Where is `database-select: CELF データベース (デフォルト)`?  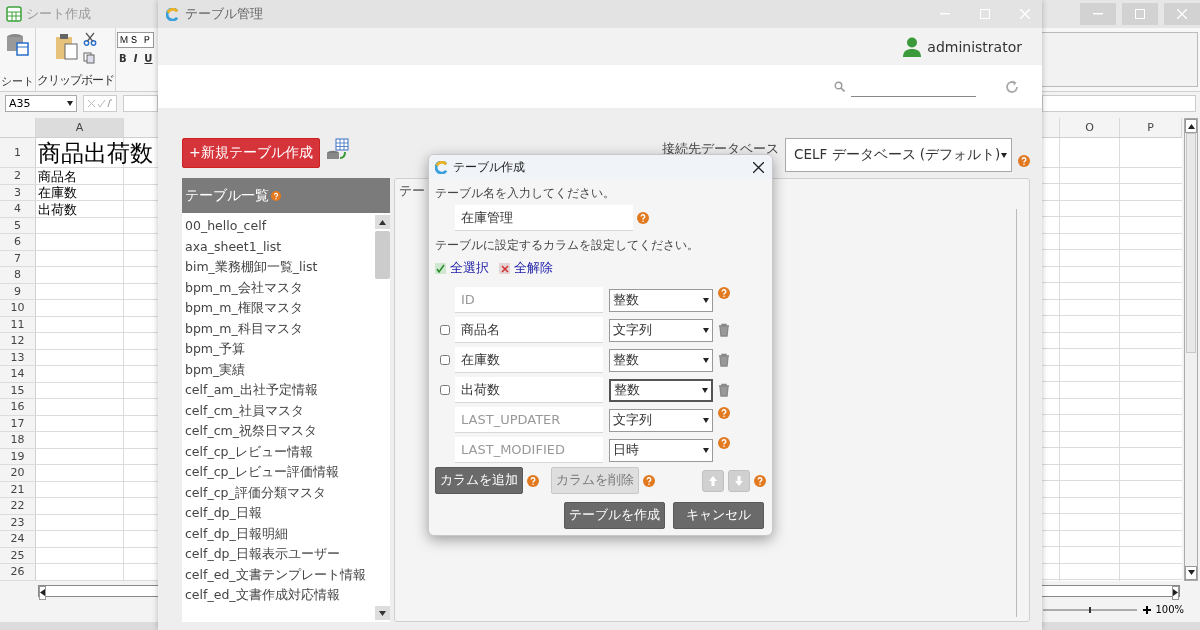 database-select: CELF データベース (デフォルト) is located at coordinates (898, 155).